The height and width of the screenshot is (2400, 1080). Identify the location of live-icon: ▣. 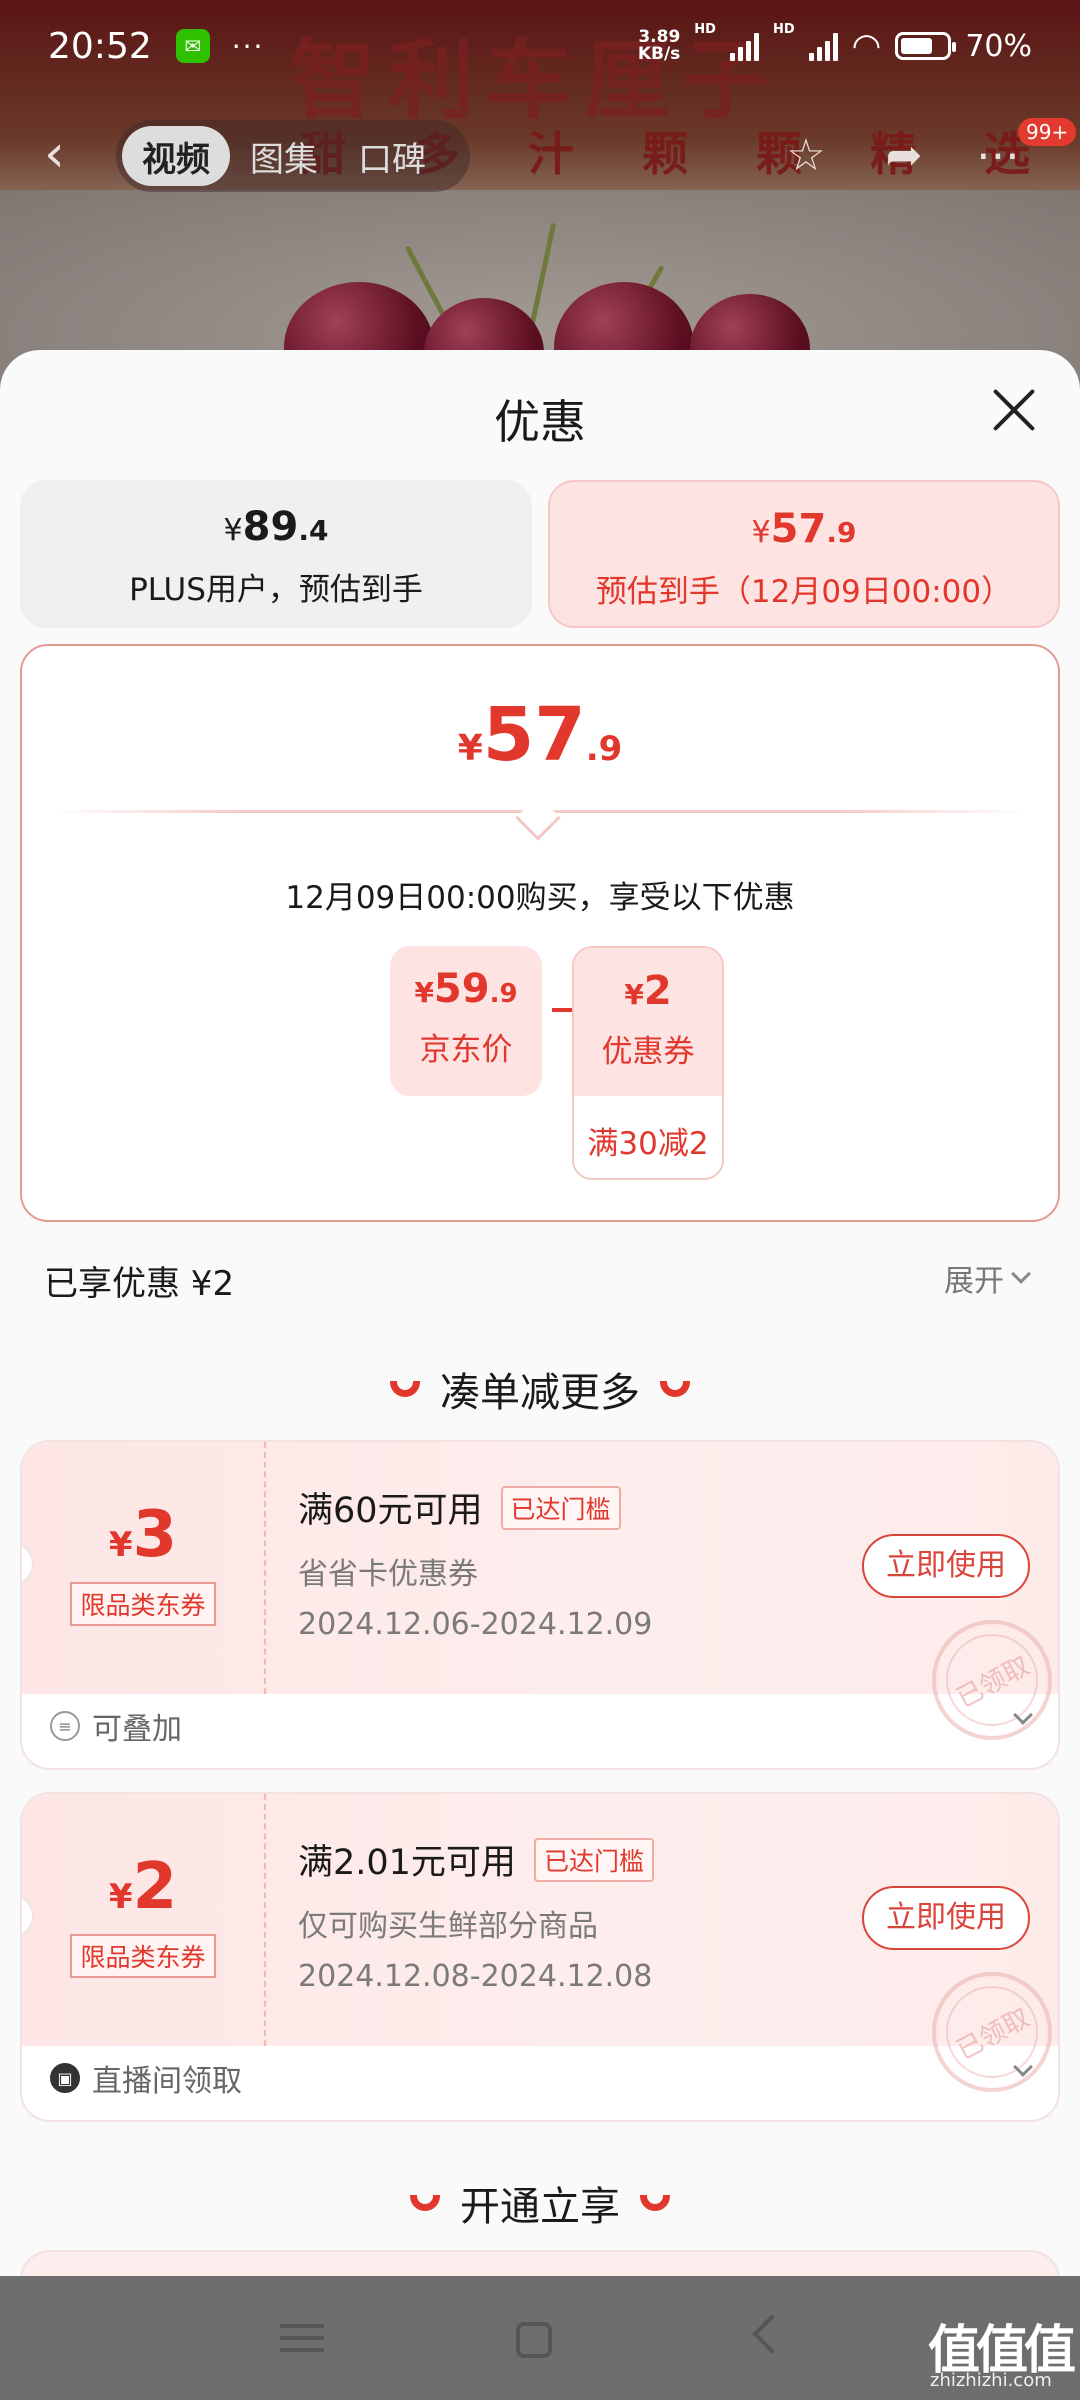
(65, 2078).